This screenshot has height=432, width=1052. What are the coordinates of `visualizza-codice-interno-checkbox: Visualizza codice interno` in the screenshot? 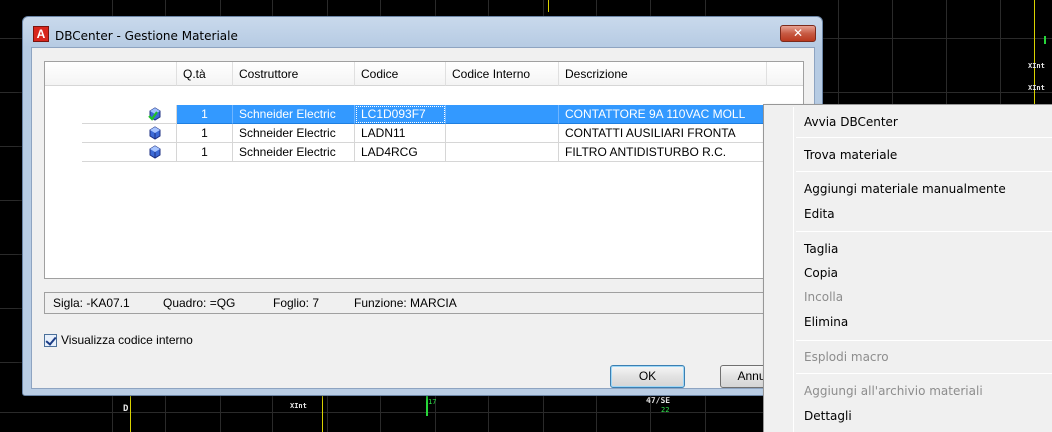 It's located at (118, 340).